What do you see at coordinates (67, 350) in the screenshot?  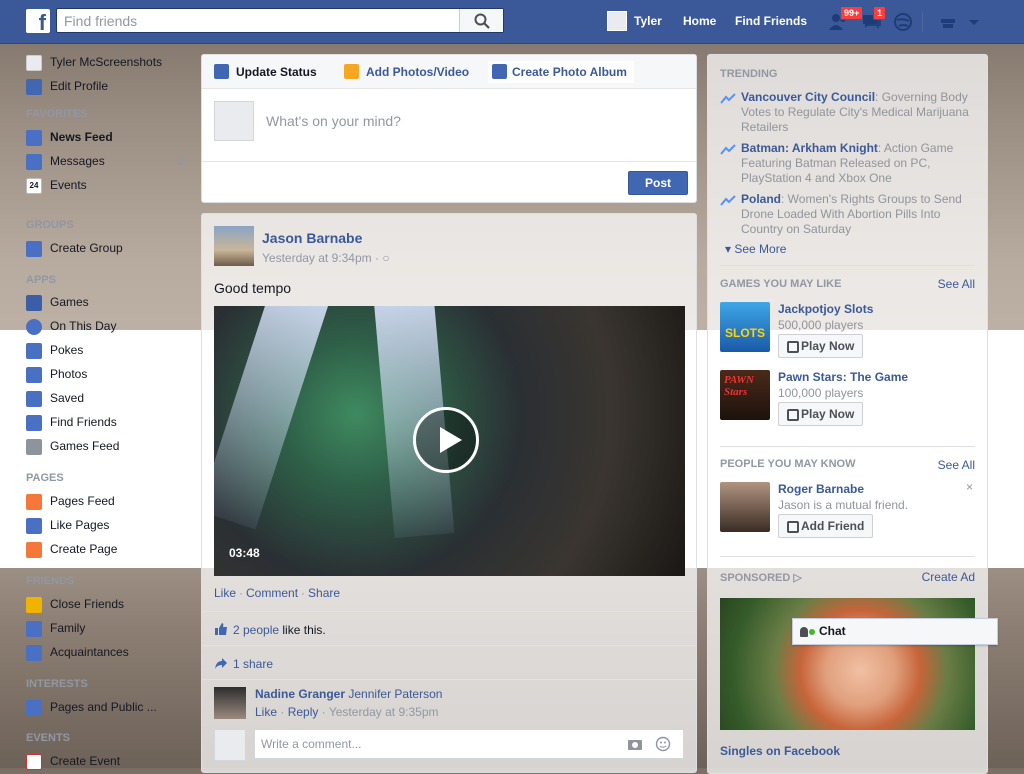 I see `sidebar-item-label: Pokes` at bounding box center [67, 350].